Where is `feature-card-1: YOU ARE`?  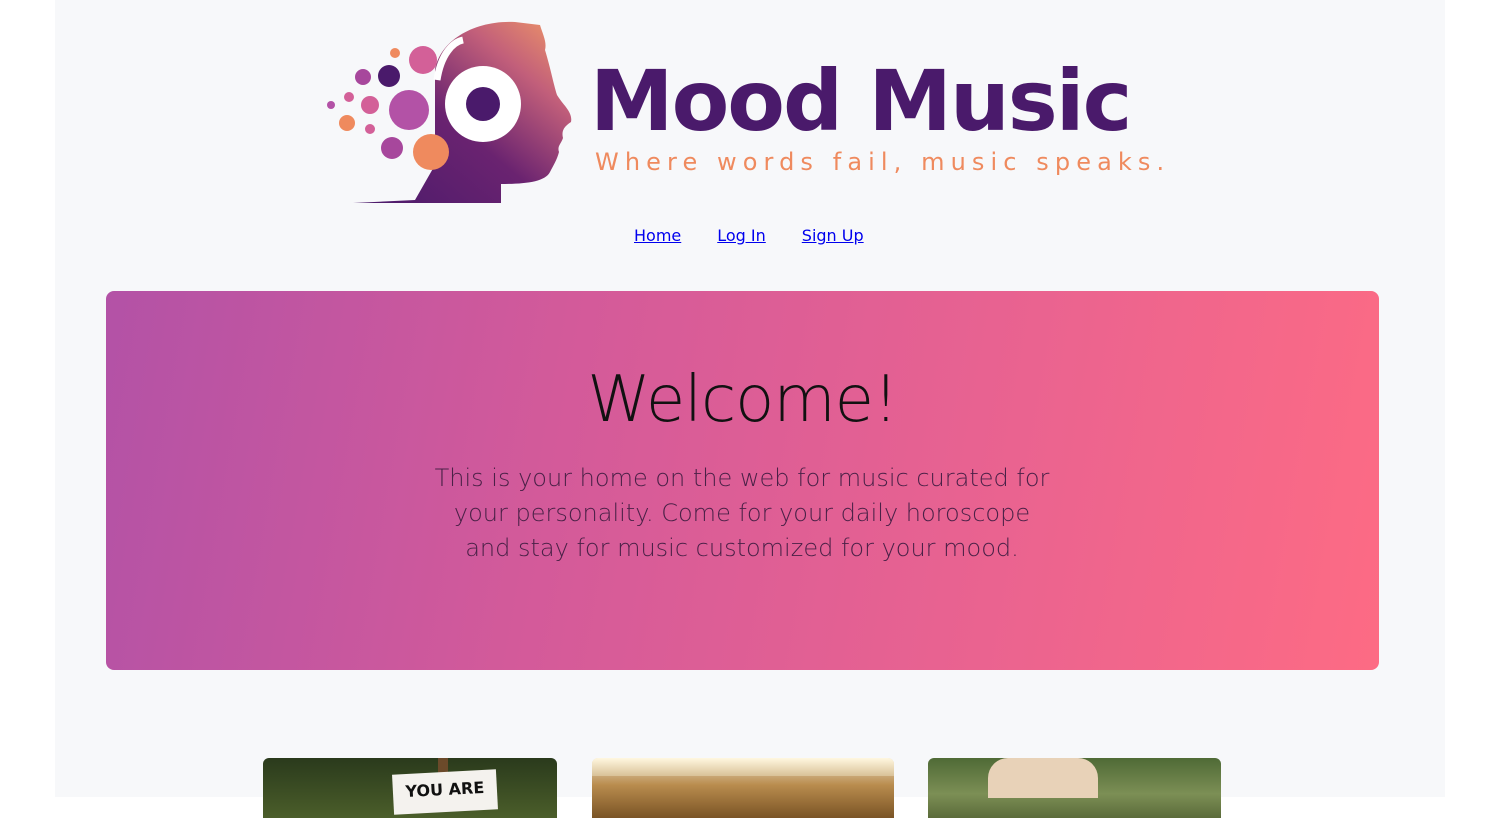
feature-card-1: YOU ARE is located at coordinates (410, 788).